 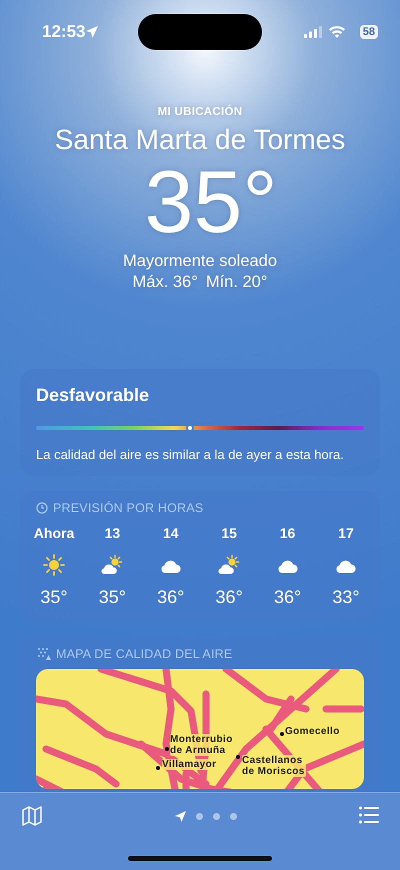 I want to click on air-quality-category: Desfavorable, so click(x=93, y=395).